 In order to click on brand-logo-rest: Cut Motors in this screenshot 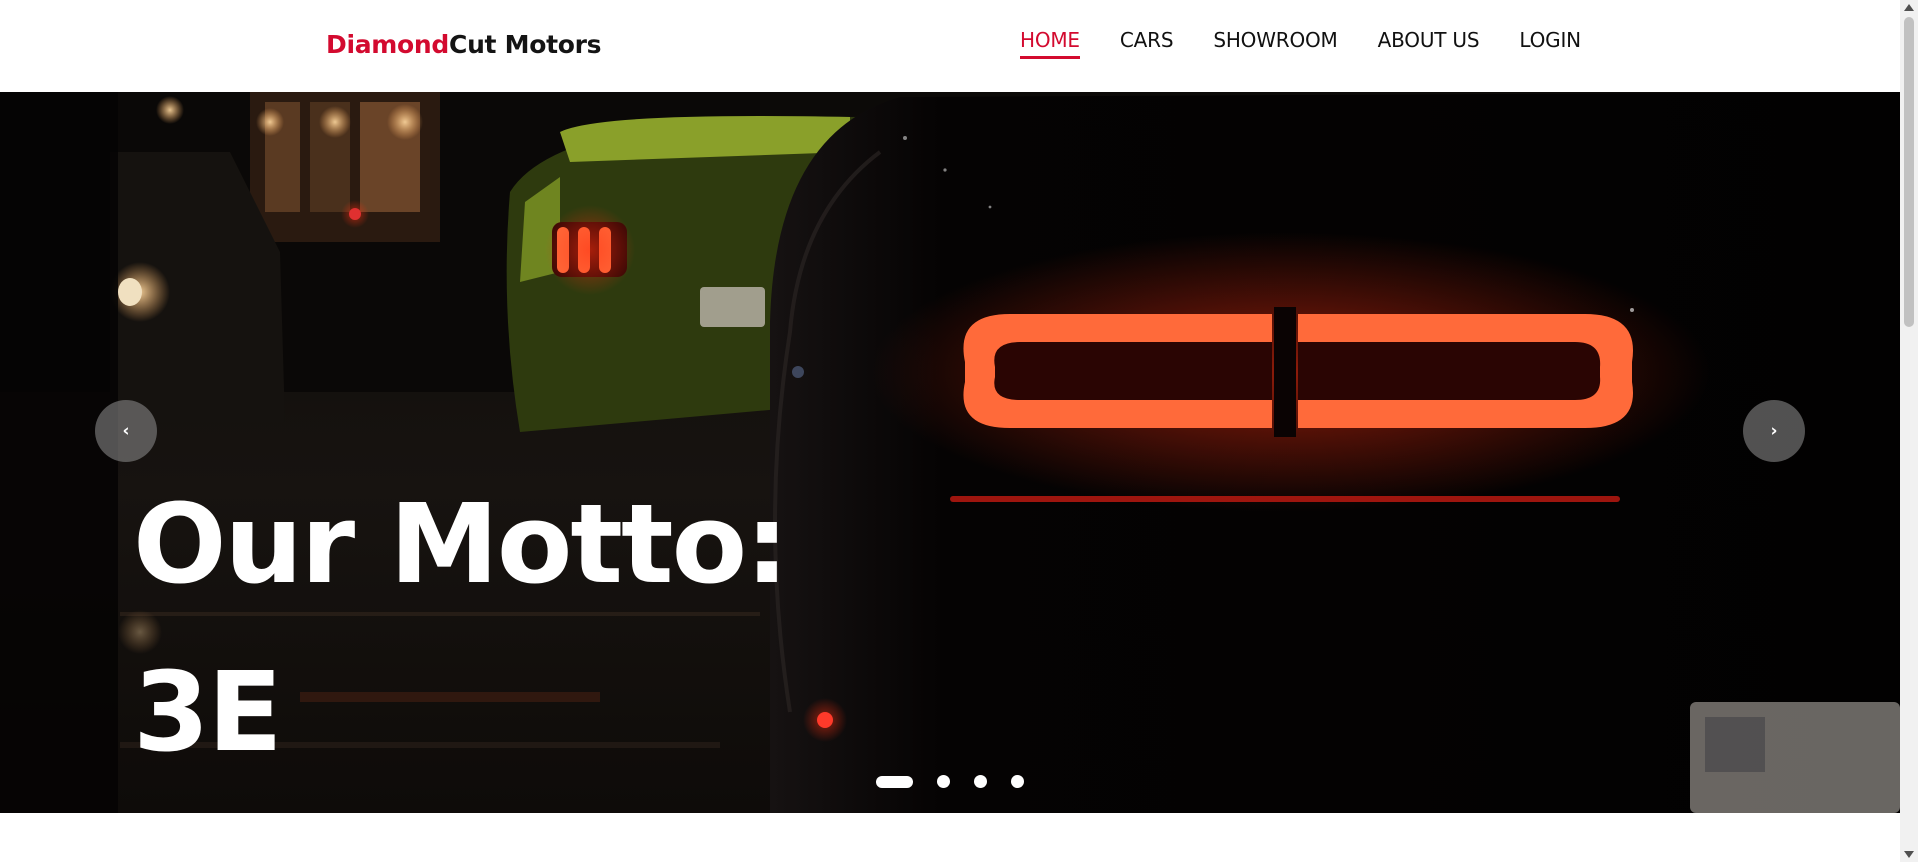, I will do `click(525, 44)`.